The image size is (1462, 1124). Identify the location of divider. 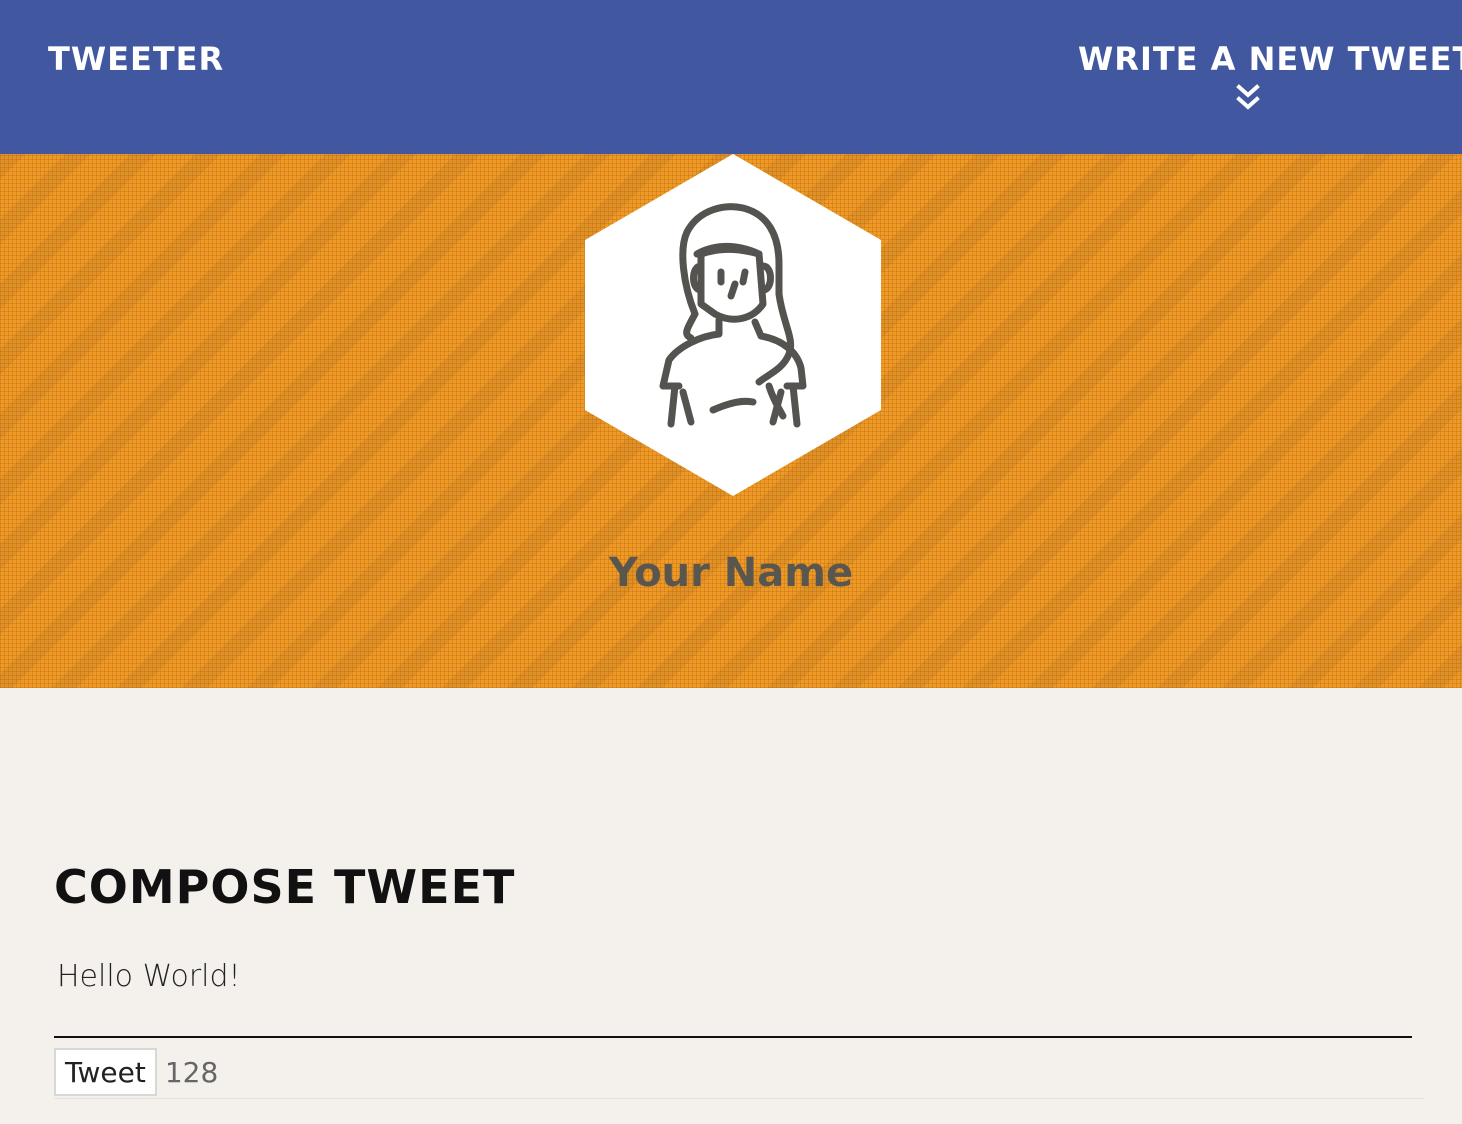
(739, 1098).